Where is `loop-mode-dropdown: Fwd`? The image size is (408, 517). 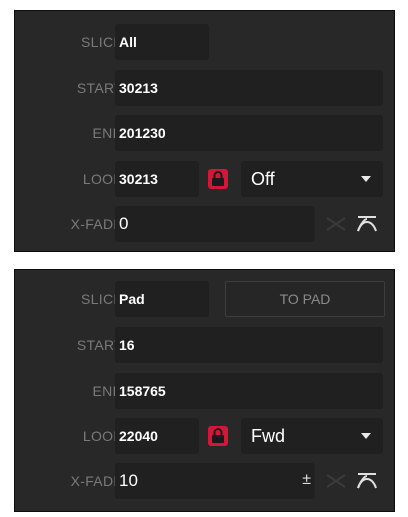 loop-mode-dropdown: Fwd is located at coordinates (312, 436).